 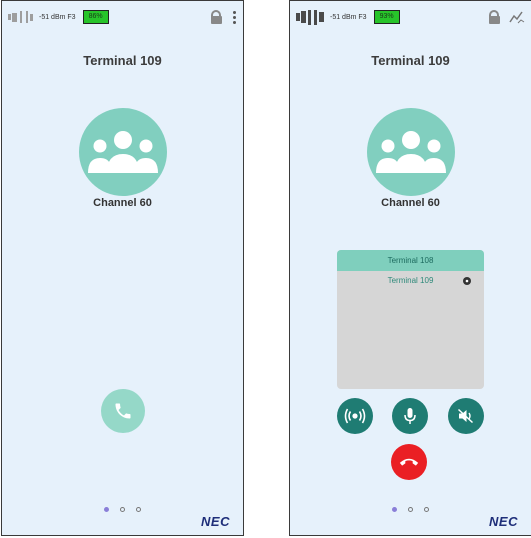 I want to click on list-item: Terminal 109, so click(x=410, y=281).